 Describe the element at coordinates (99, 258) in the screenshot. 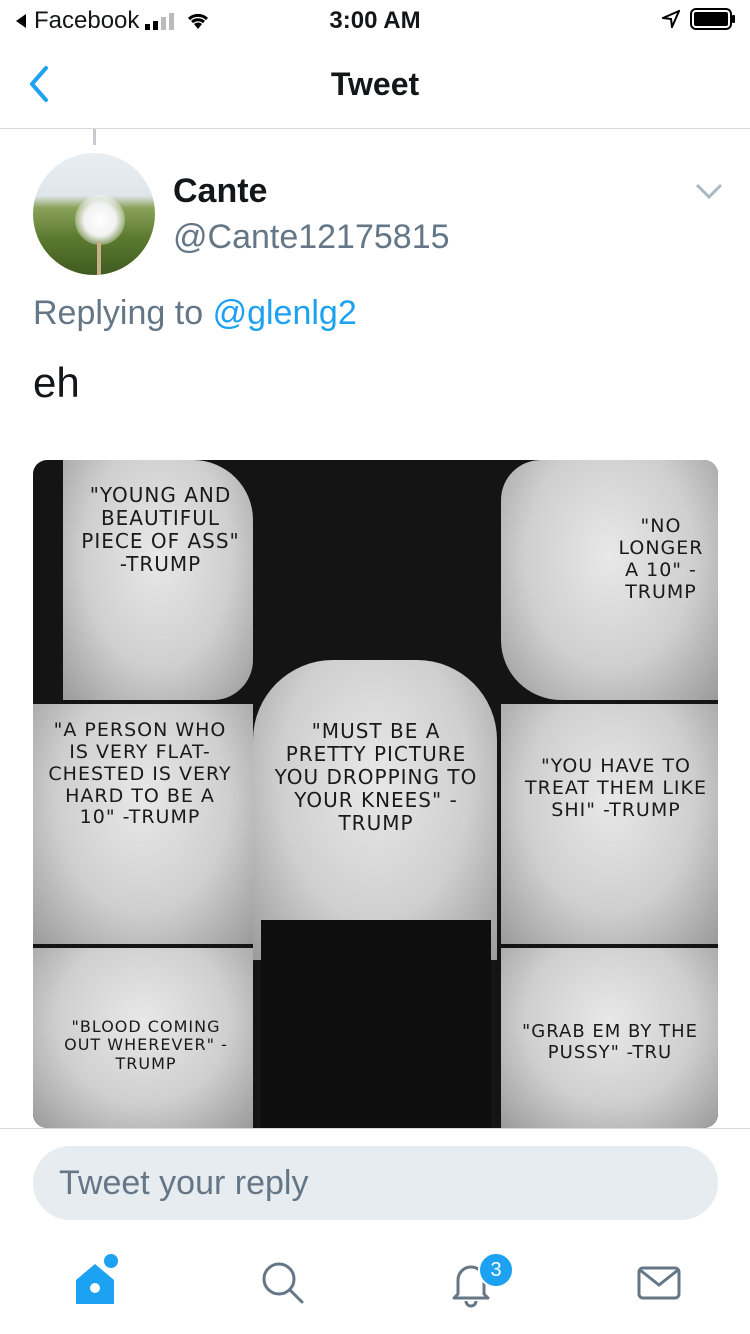

I see `avatar-stem` at that location.